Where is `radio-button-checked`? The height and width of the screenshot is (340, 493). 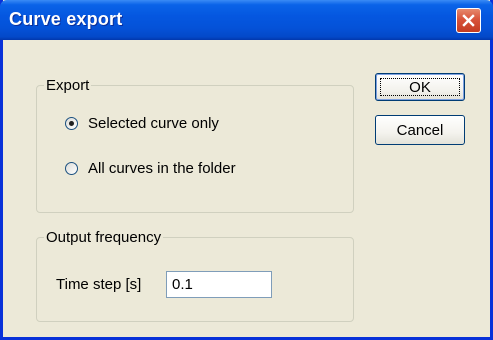
radio-button-checked is located at coordinates (71, 123).